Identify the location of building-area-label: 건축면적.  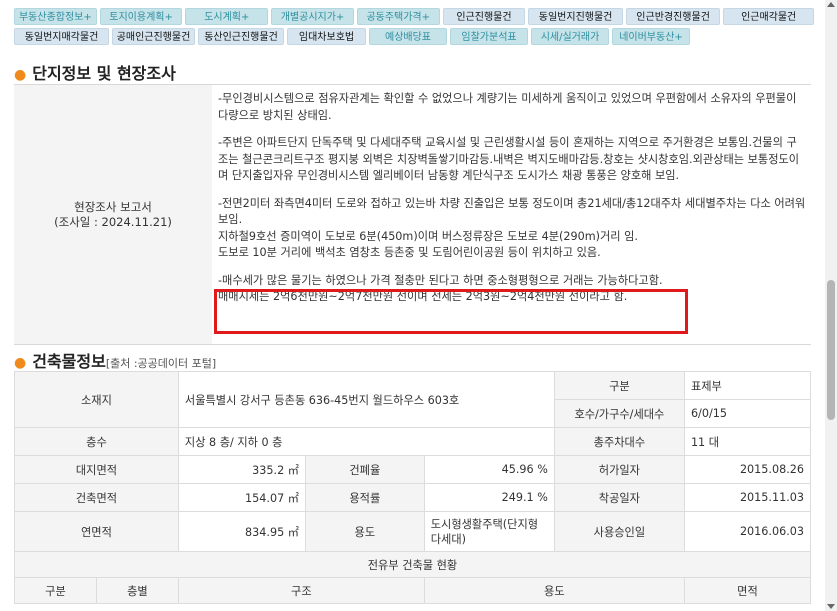
(96, 497).